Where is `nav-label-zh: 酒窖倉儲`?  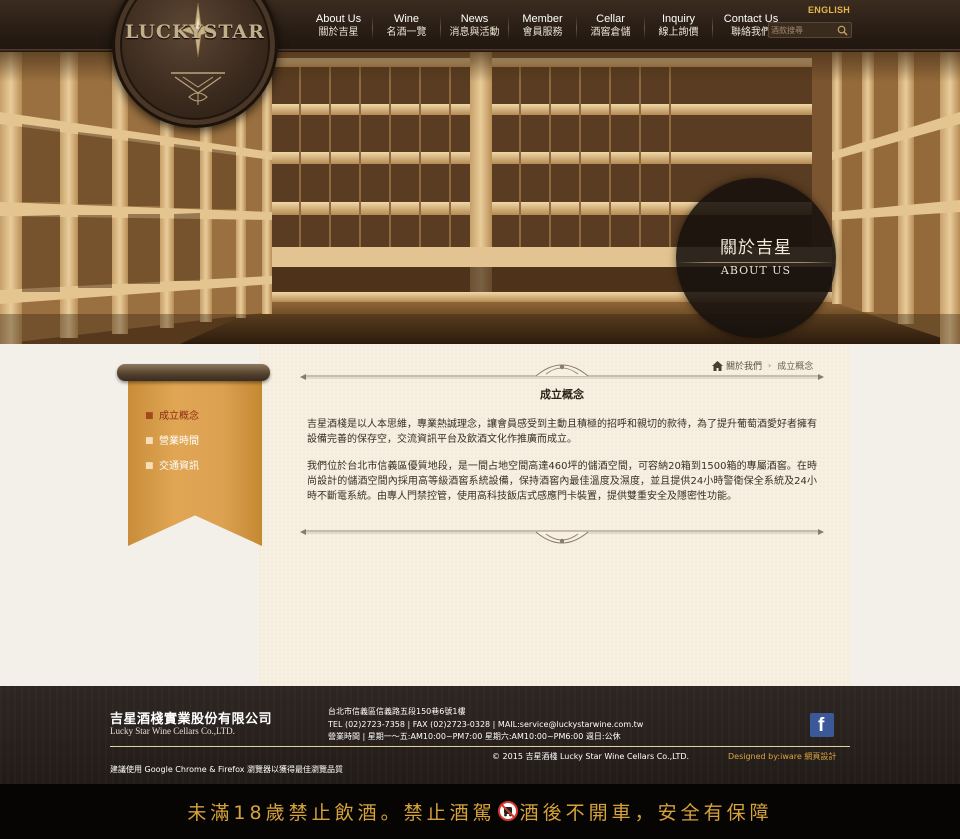
nav-label-zh: 酒窖倉儲 is located at coordinates (610, 32).